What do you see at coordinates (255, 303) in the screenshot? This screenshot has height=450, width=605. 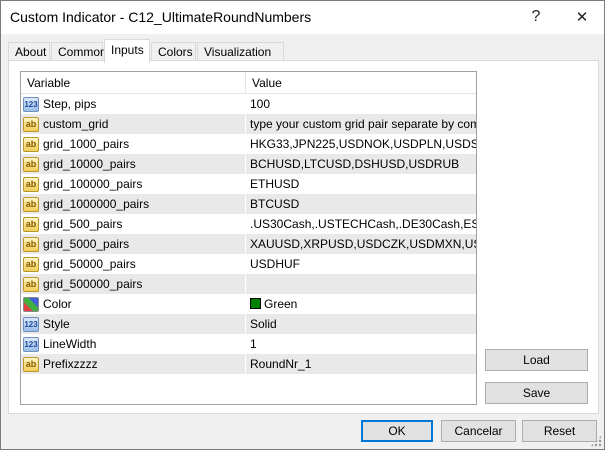 I see `color-swatch` at bounding box center [255, 303].